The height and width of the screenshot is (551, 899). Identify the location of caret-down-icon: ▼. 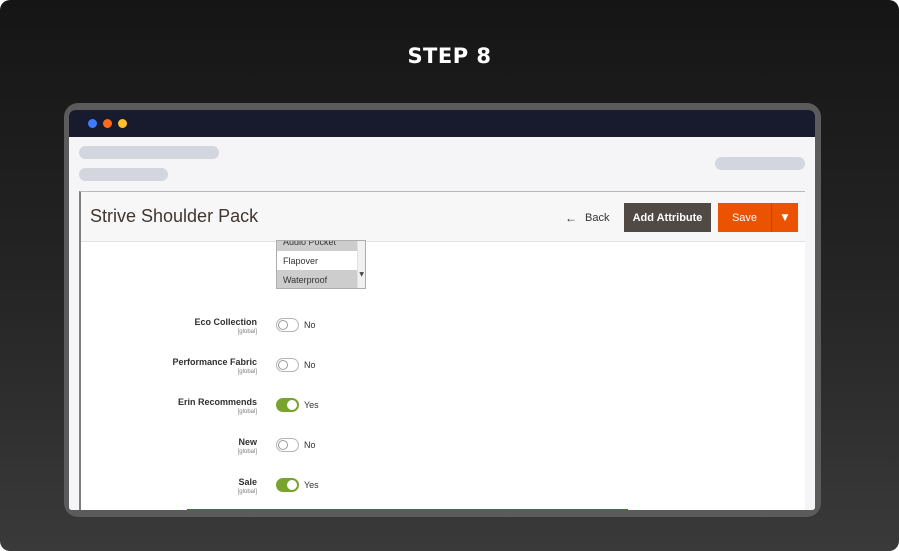
(785, 217).